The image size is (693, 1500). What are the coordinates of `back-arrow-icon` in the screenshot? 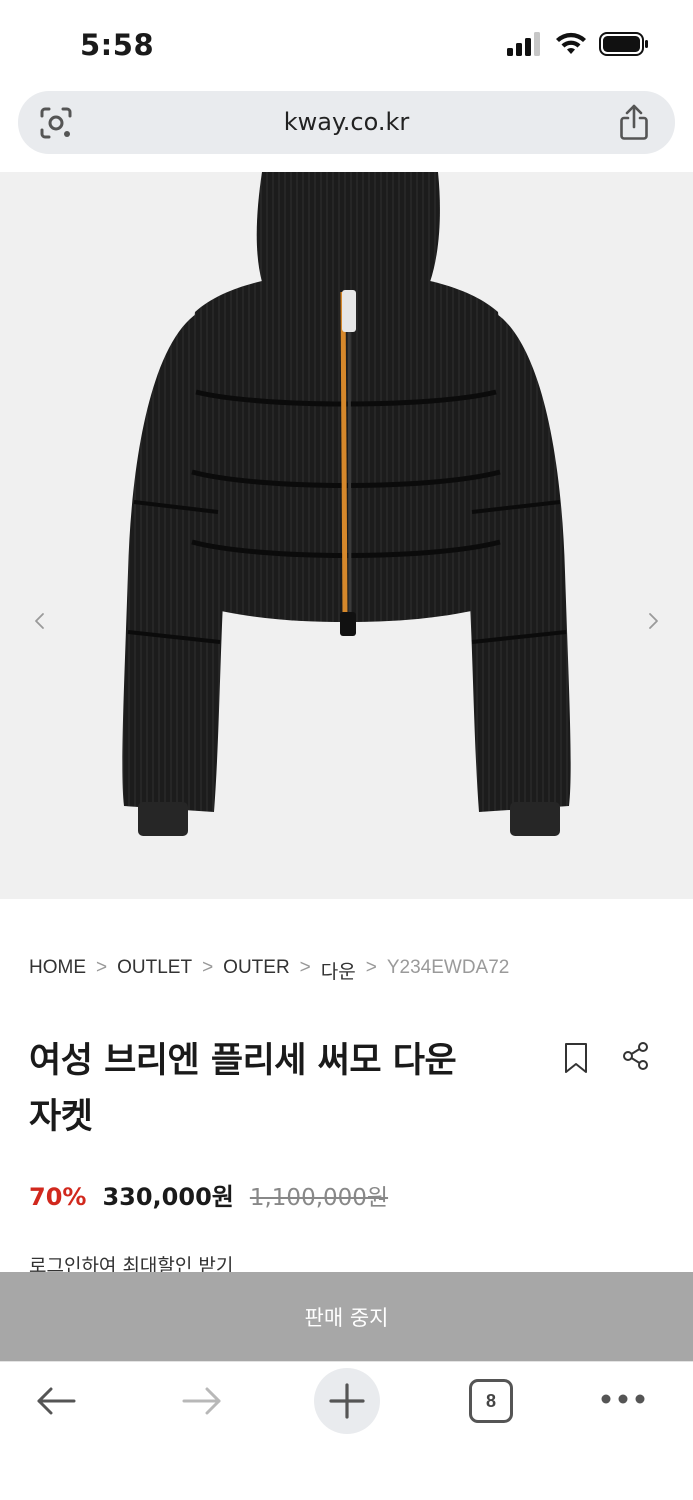 It's located at (56, 1401).